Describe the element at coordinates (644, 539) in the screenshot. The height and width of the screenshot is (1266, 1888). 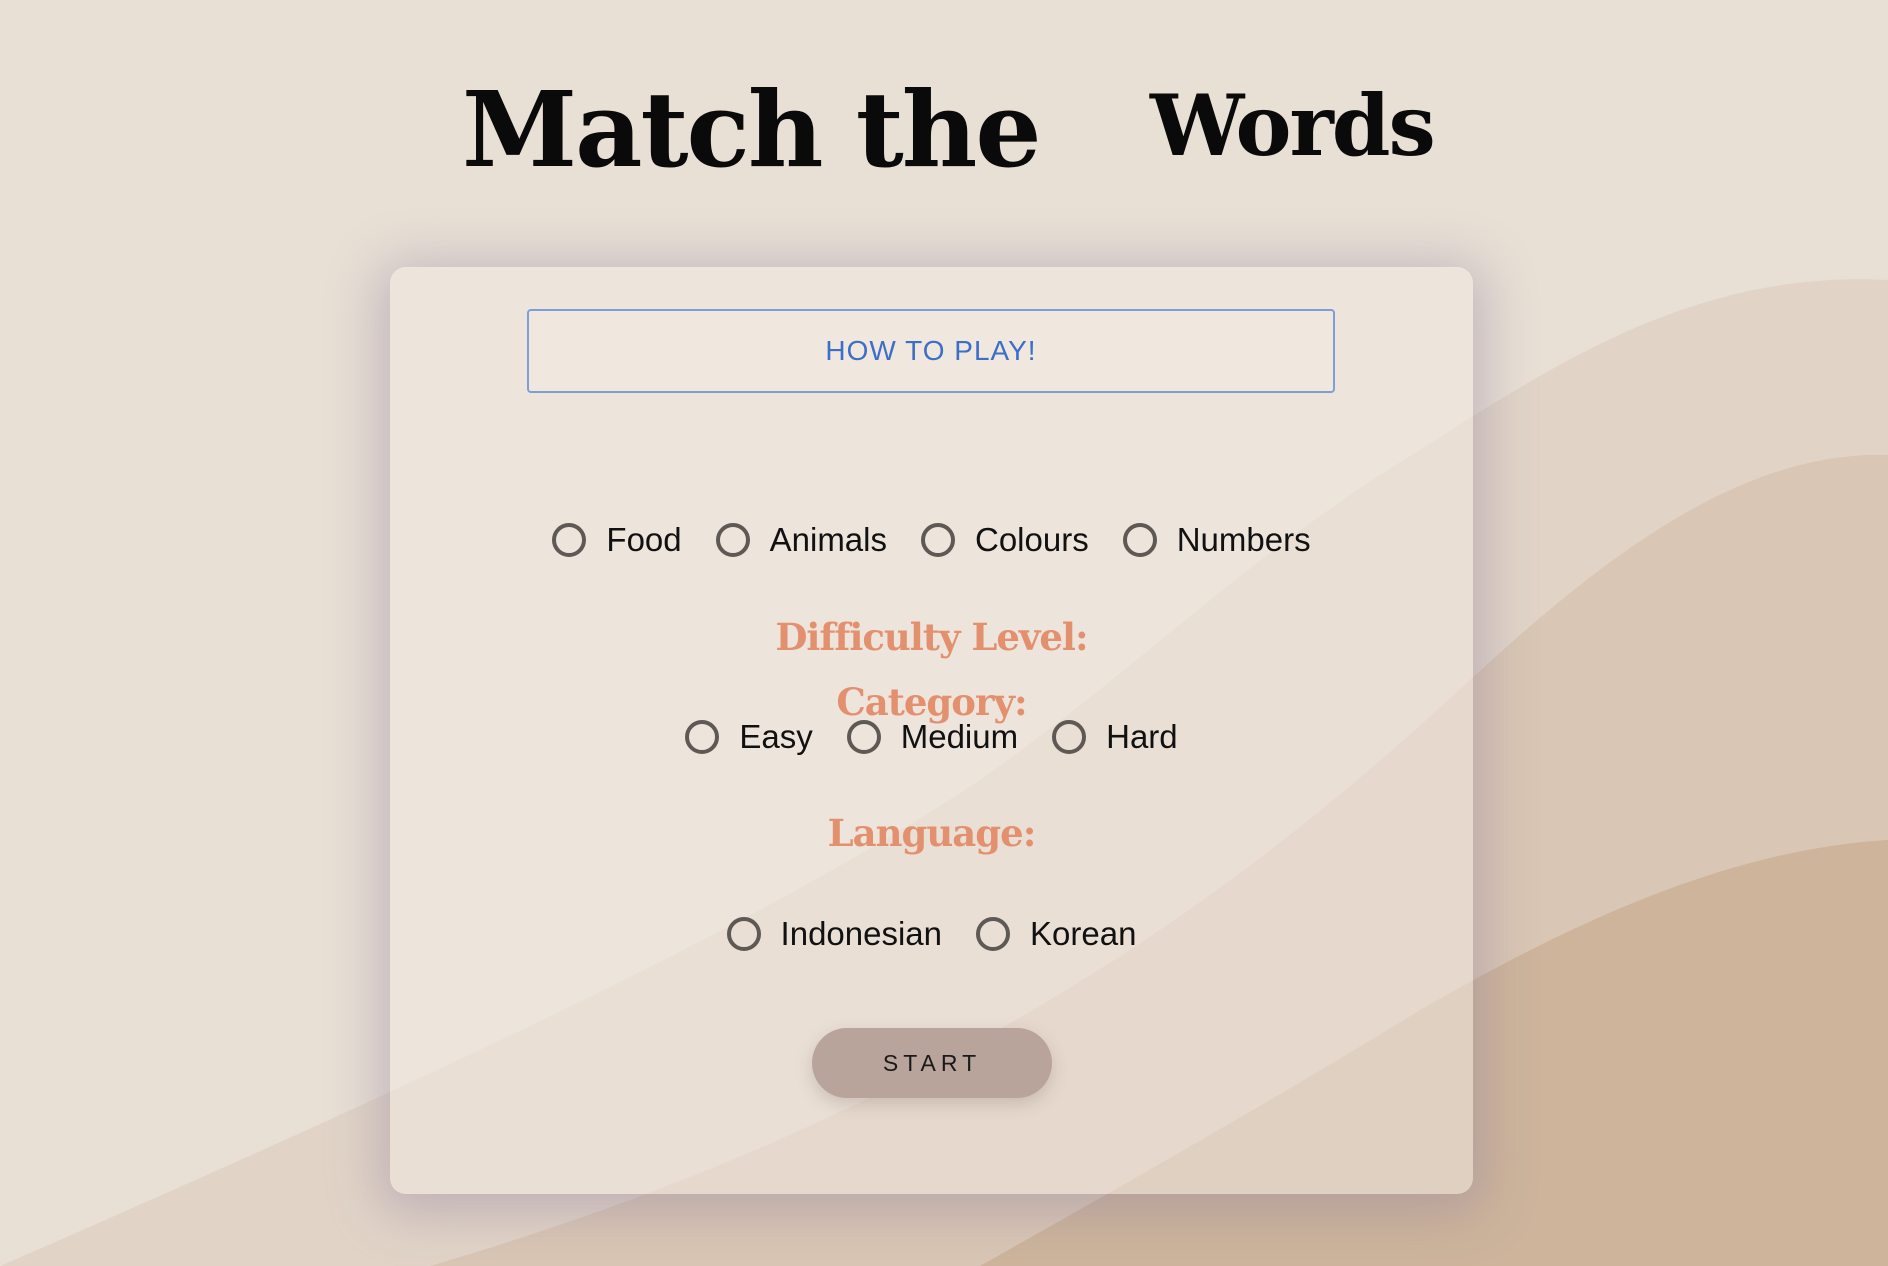
I see `radio-label: Food` at that location.